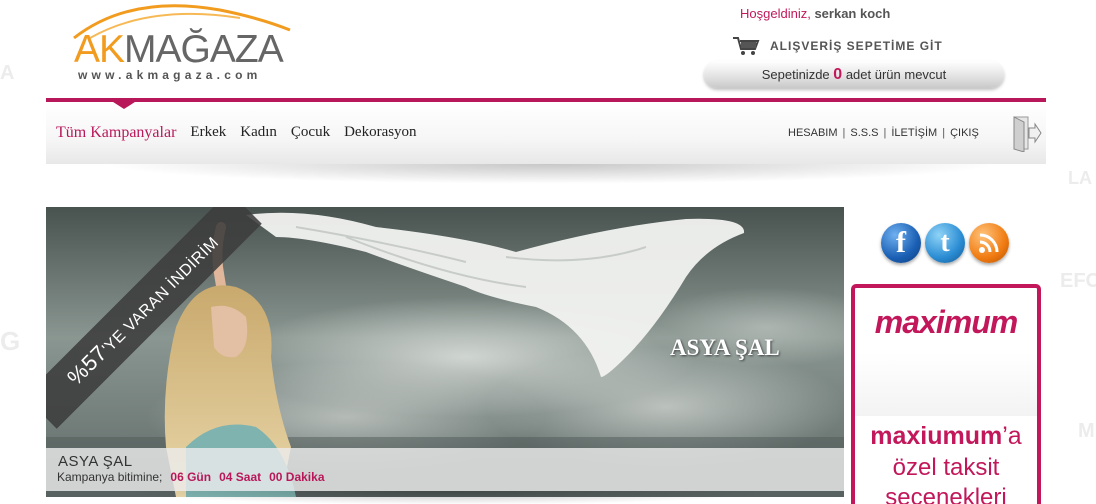 The image size is (1096, 504). I want to click on exit-door-icon, so click(1027, 133).